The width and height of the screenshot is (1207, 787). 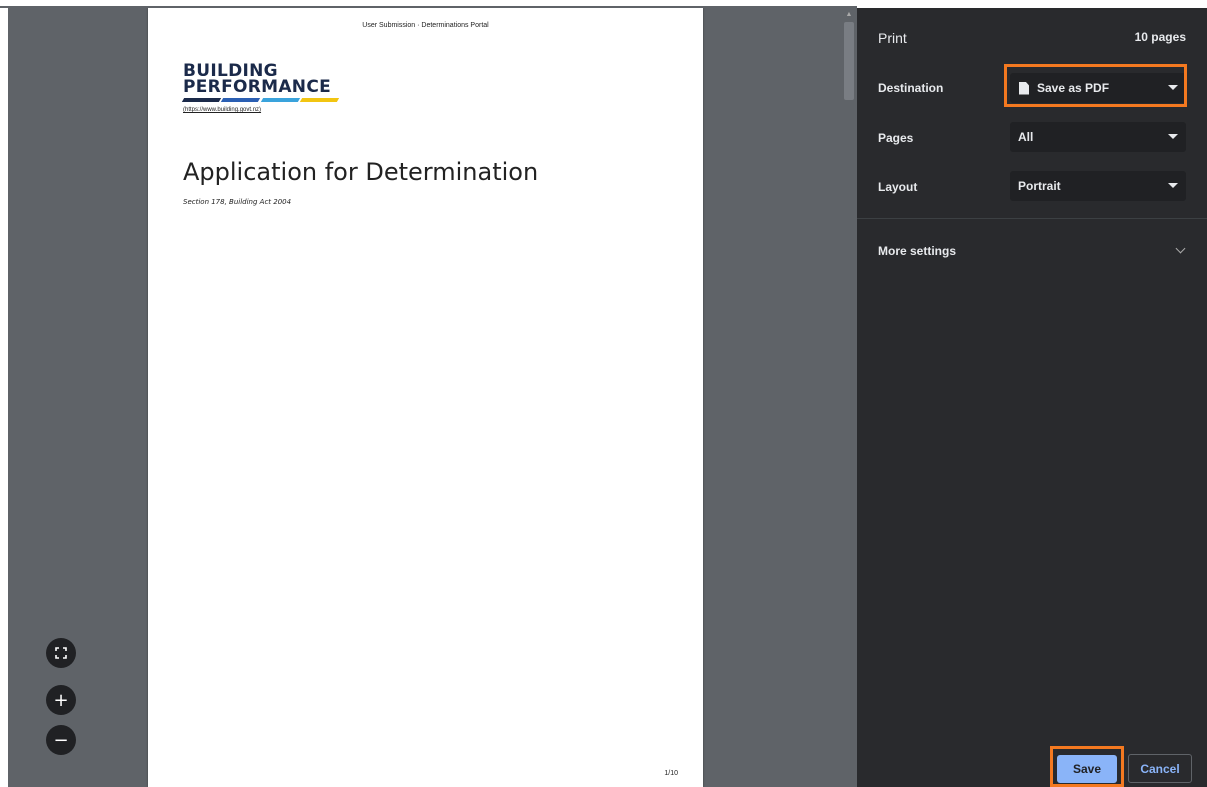 What do you see at coordinates (1039, 186) in the screenshot?
I see `layout-value: Portrait` at bounding box center [1039, 186].